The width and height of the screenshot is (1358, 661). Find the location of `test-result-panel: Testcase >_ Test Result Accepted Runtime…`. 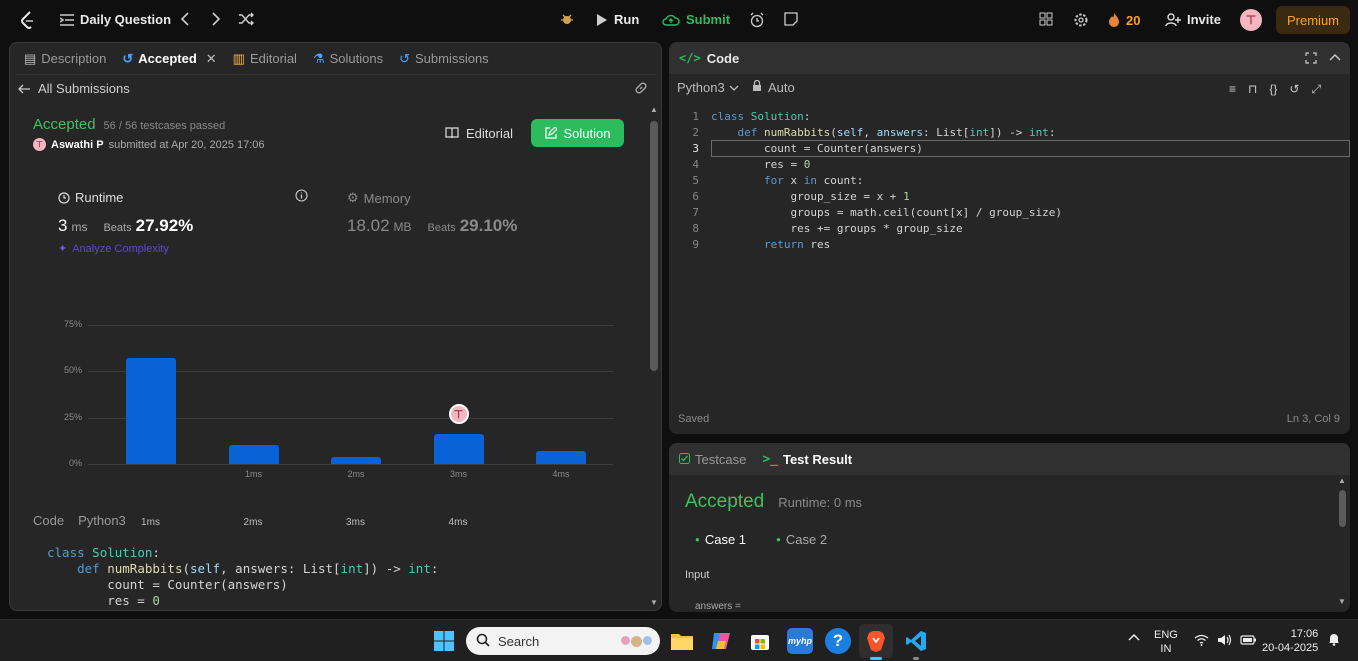

test-result-panel: Testcase >_ Test Result Accepted Runtime… is located at coordinates (1009, 527).